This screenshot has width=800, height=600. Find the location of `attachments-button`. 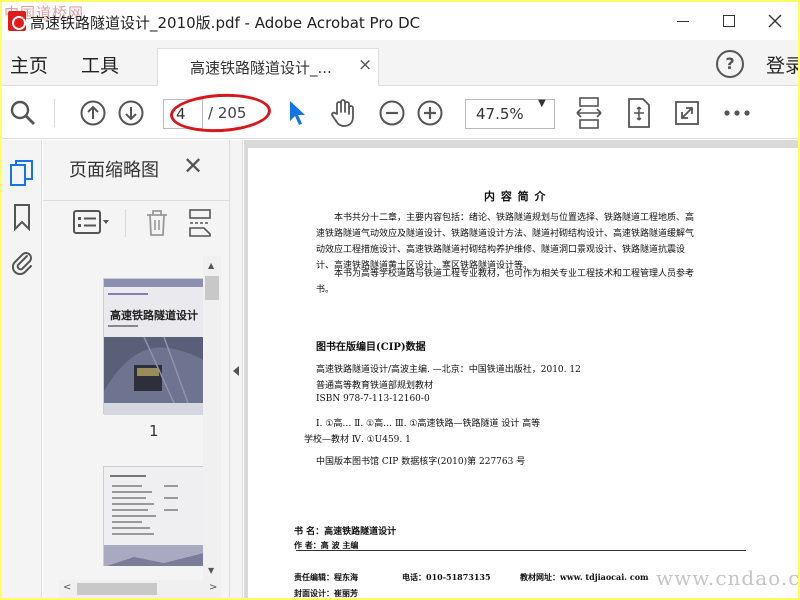

attachments-button is located at coordinates (22, 261).